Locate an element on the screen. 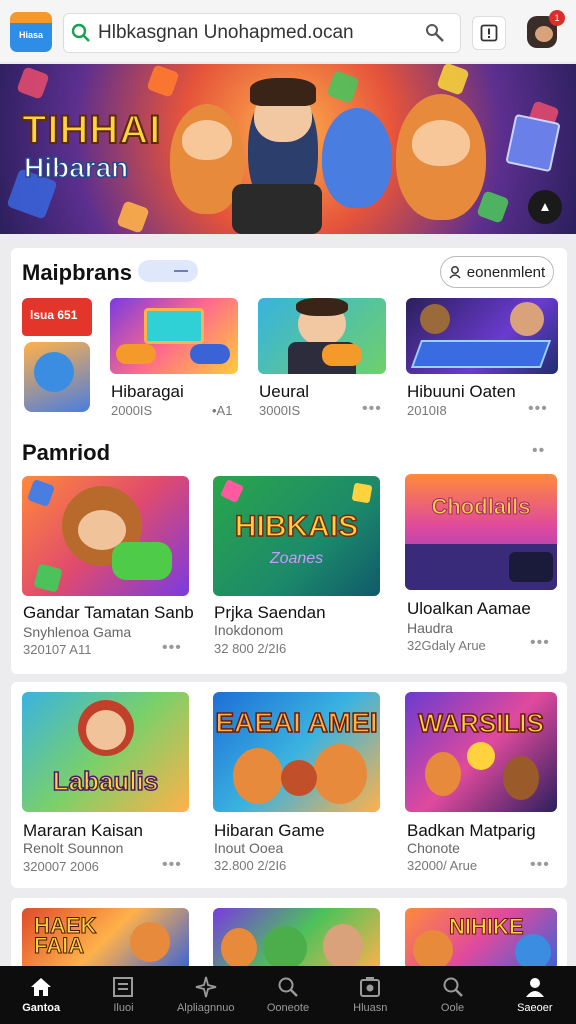  game-art-title: EAEAI AMEI is located at coordinates (297, 722).